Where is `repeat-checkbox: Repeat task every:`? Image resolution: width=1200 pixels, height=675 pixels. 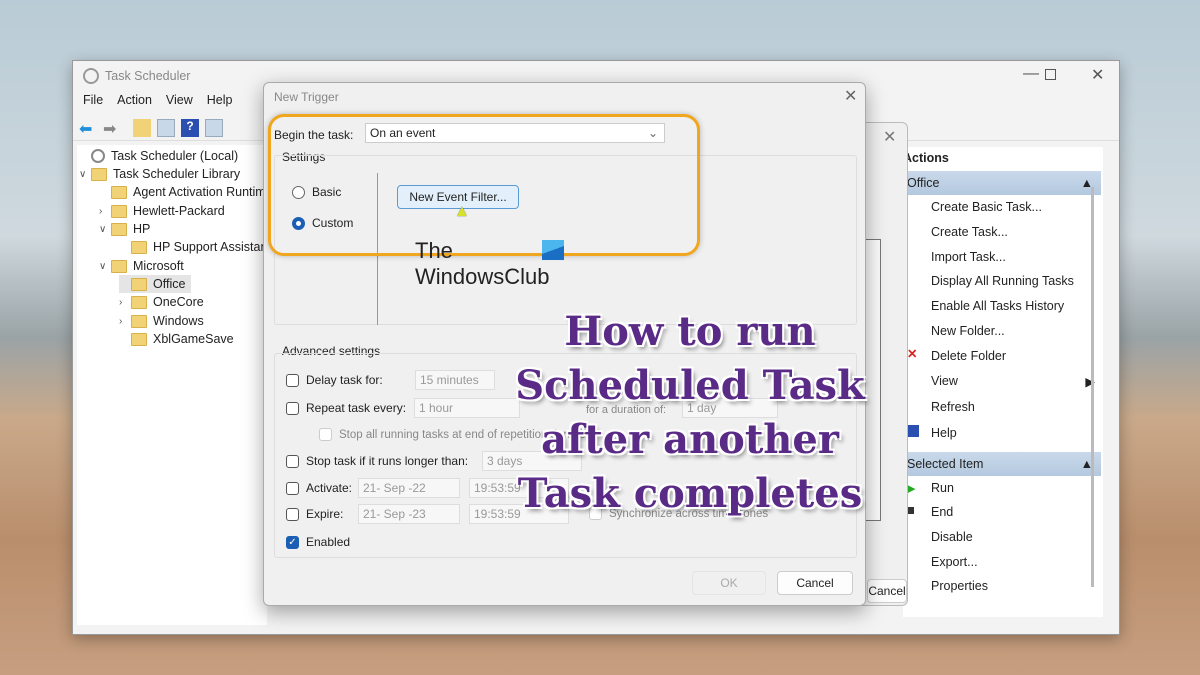 repeat-checkbox: Repeat task every: is located at coordinates (346, 408).